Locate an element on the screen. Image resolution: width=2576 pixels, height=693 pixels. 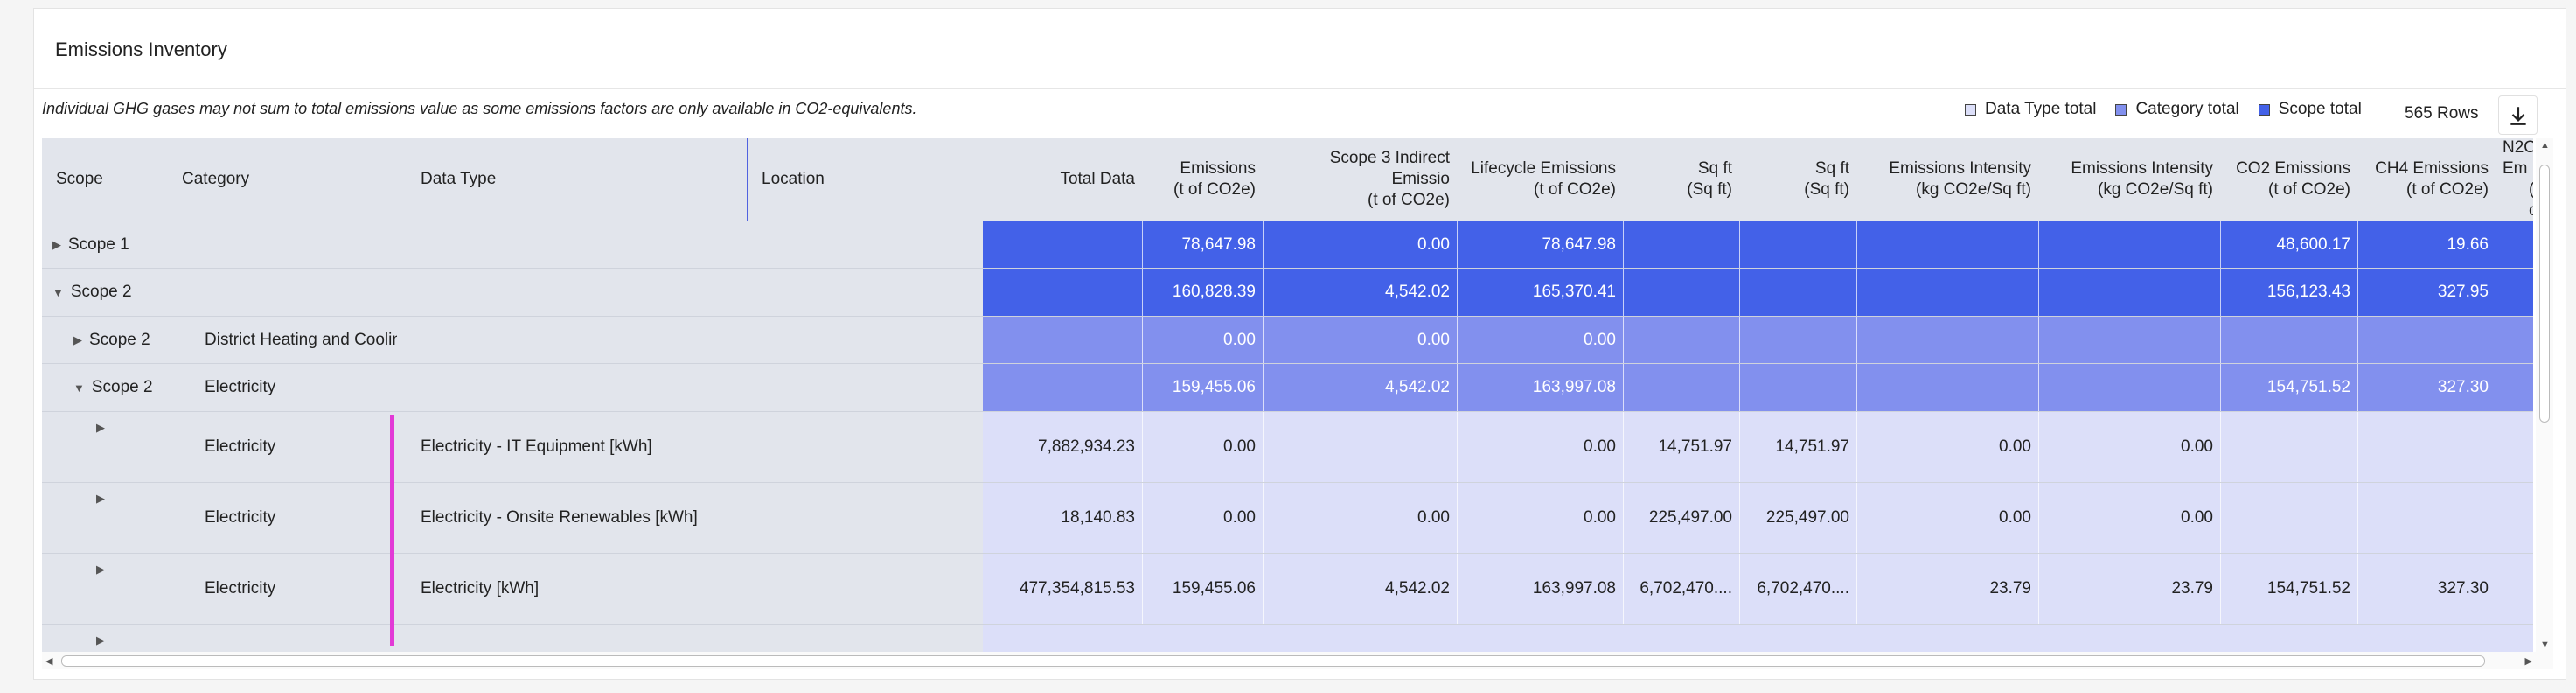
value-cell: 48,600.17 is located at coordinates (2313, 244).